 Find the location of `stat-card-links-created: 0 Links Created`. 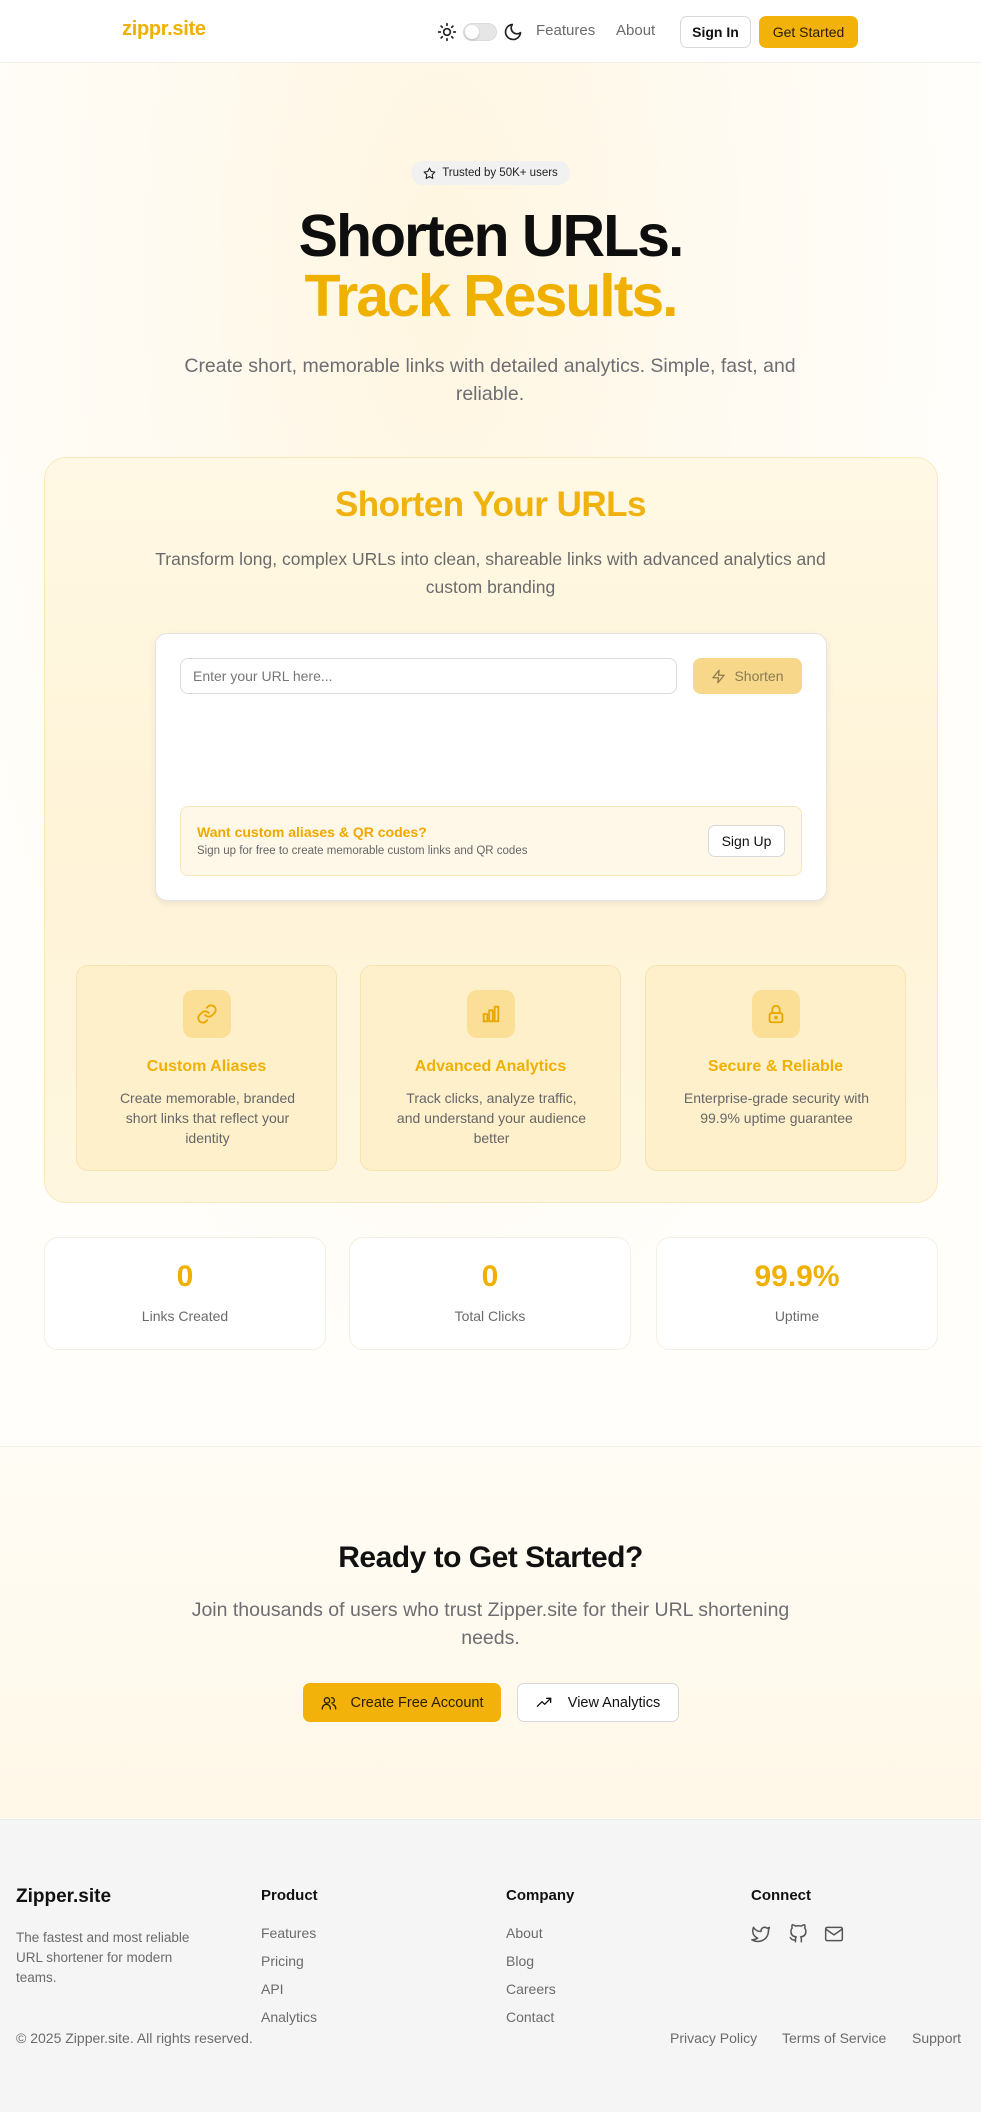

stat-card-links-created: 0 Links Created is located at coordinates (185, 1293).